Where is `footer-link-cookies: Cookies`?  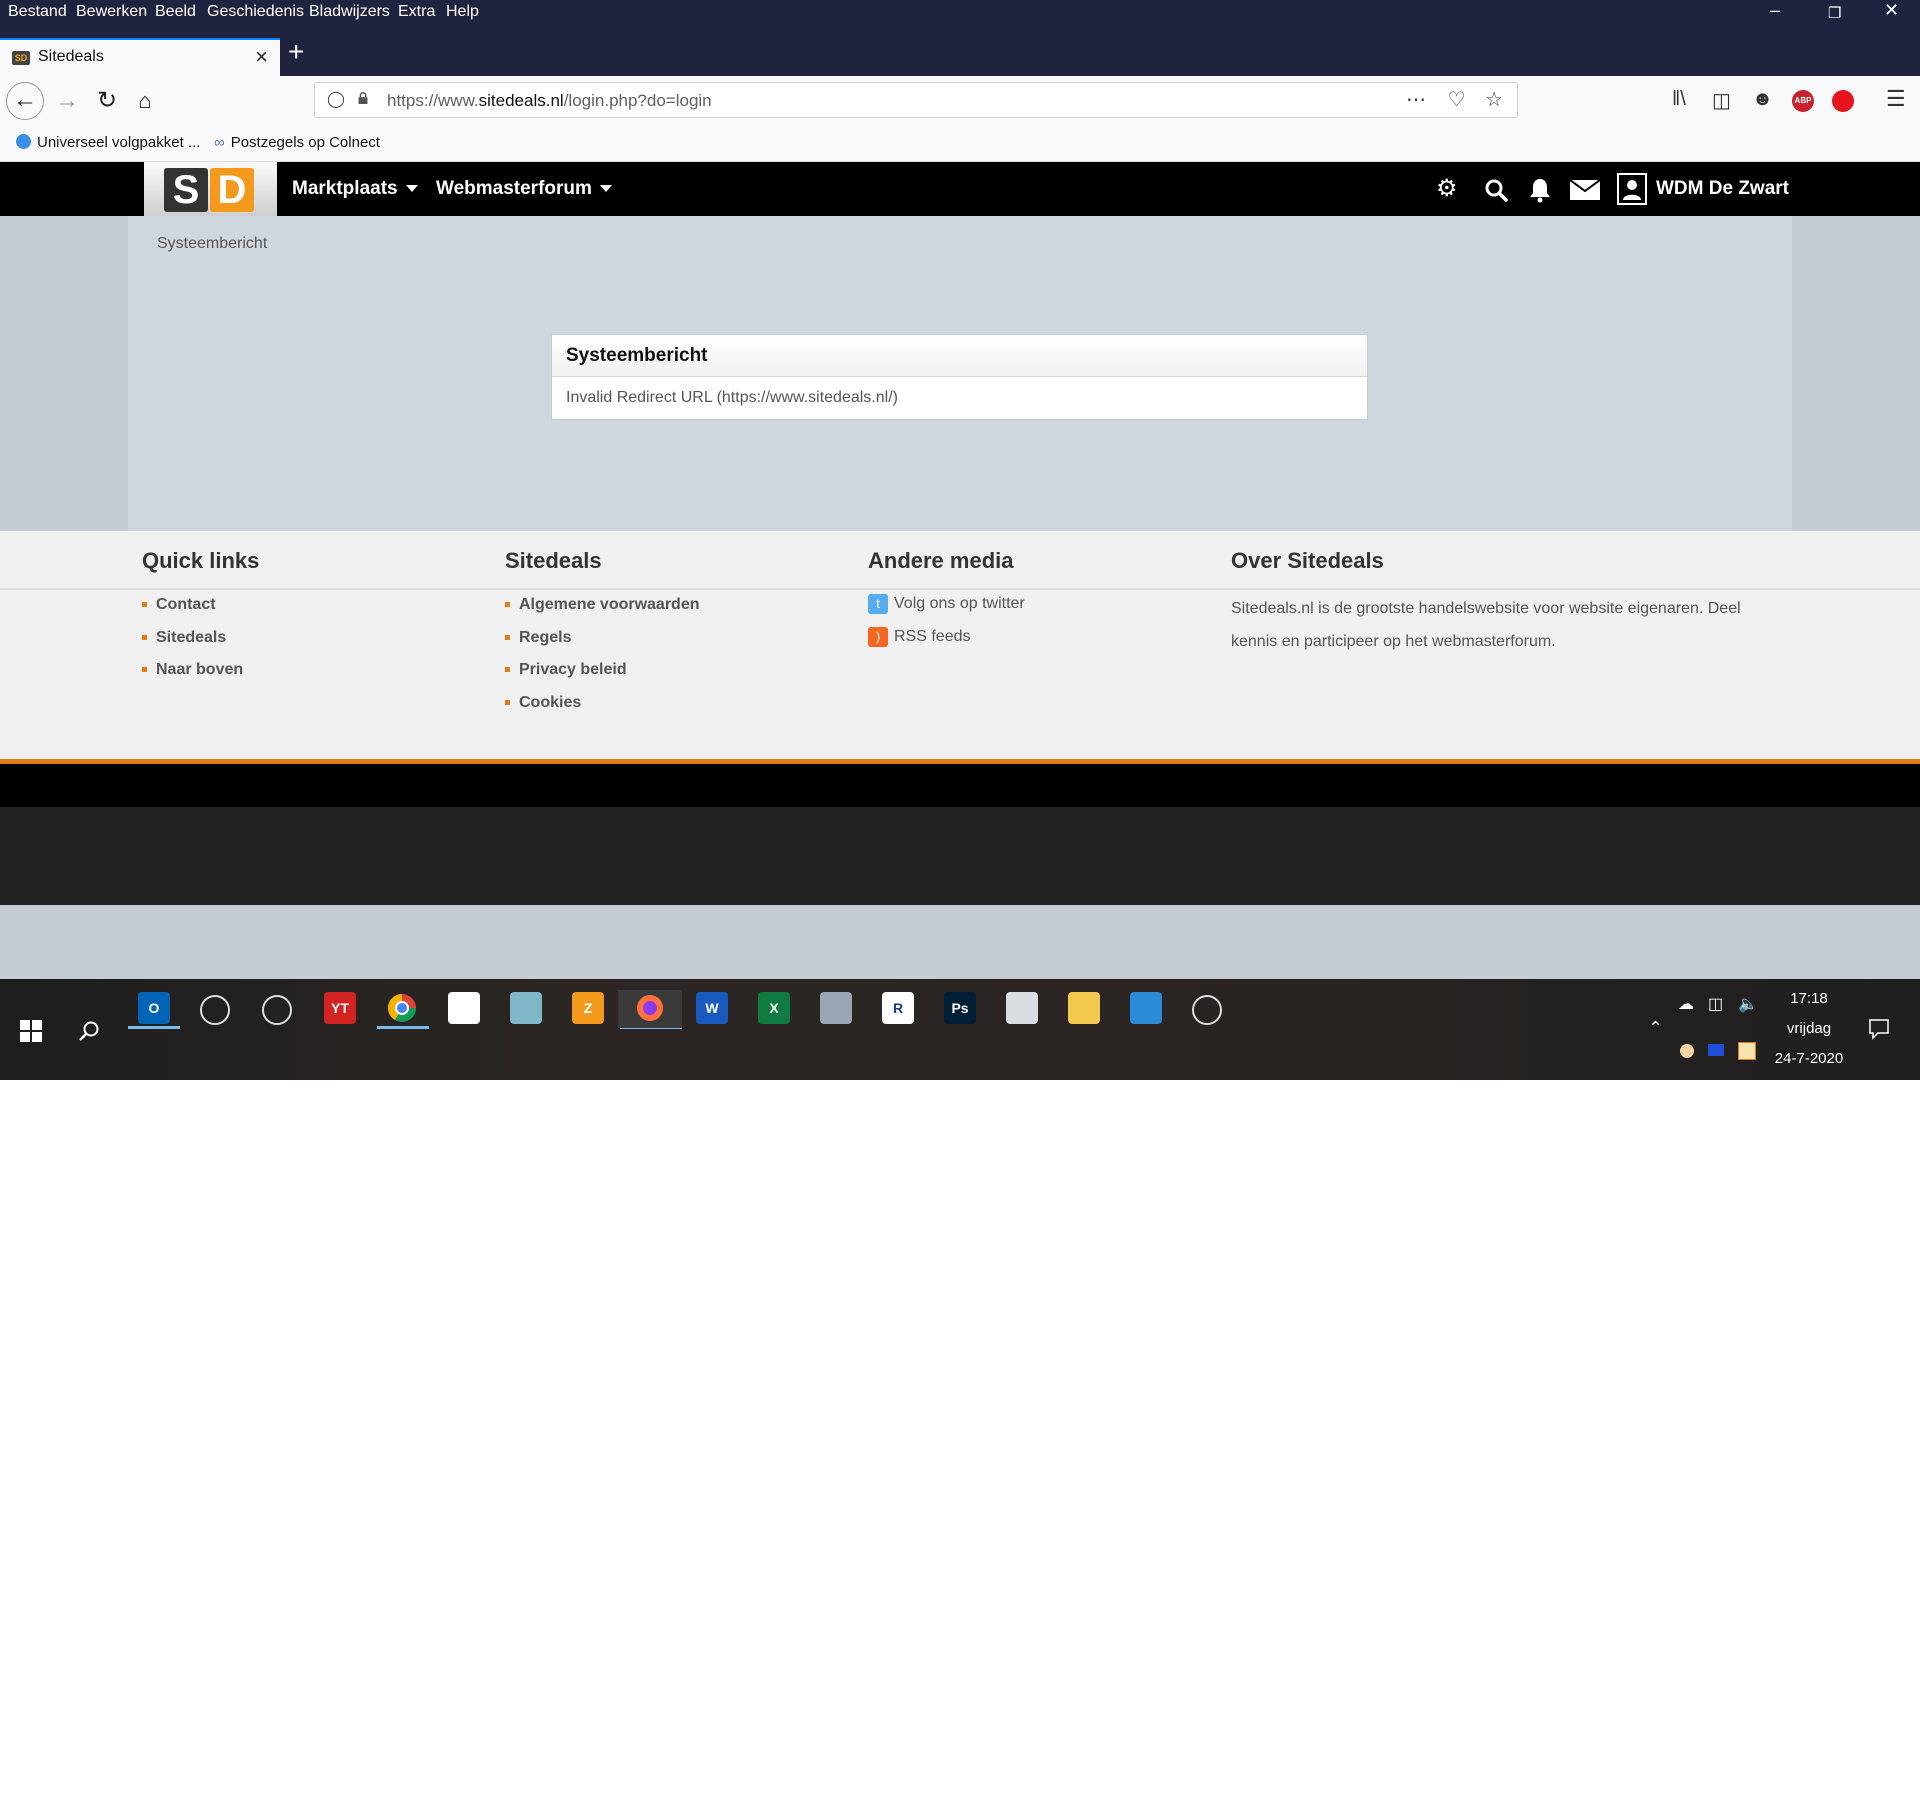 footer-link-cookies: Cookies is located at coordinates (543, 703).